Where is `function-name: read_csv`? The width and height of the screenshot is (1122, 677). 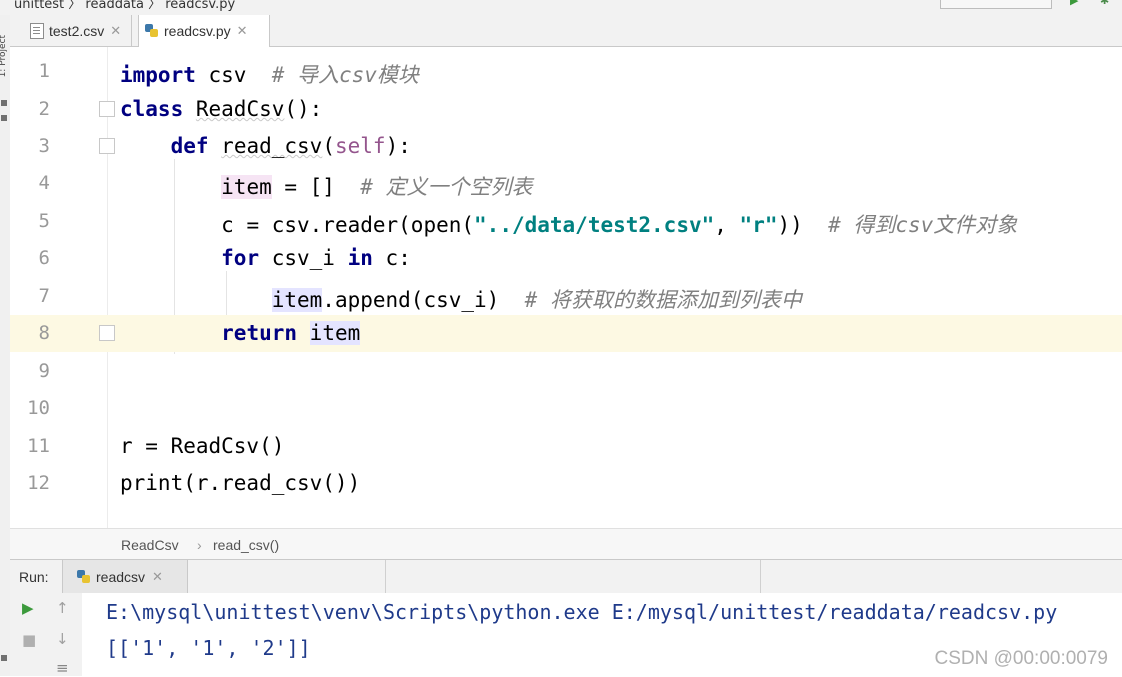
function-name: read_csv is located at coordinates (272, 146).